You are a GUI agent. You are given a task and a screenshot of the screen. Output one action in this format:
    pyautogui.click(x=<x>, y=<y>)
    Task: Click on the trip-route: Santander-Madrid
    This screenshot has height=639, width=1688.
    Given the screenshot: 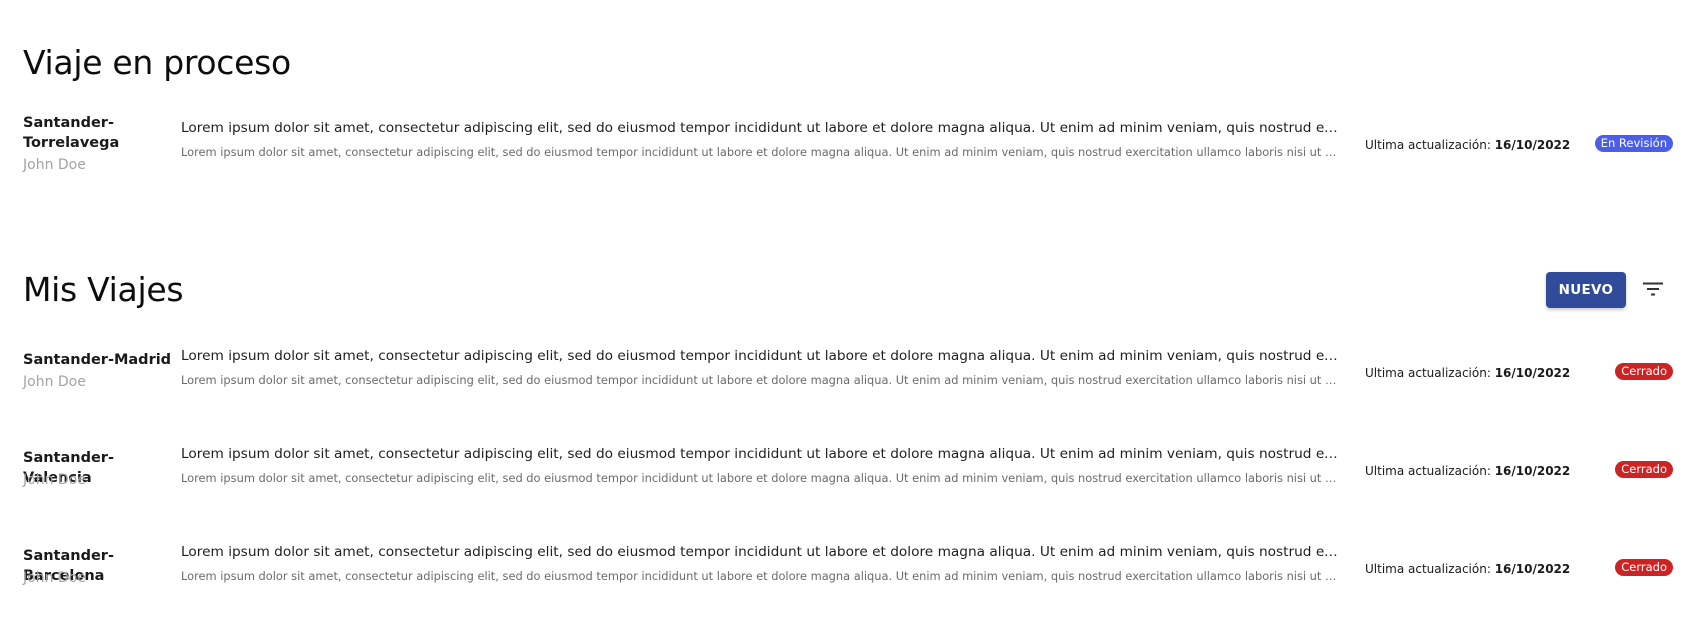 What is the action you would take?
    pyautogui.click(x=97, y=360)
    